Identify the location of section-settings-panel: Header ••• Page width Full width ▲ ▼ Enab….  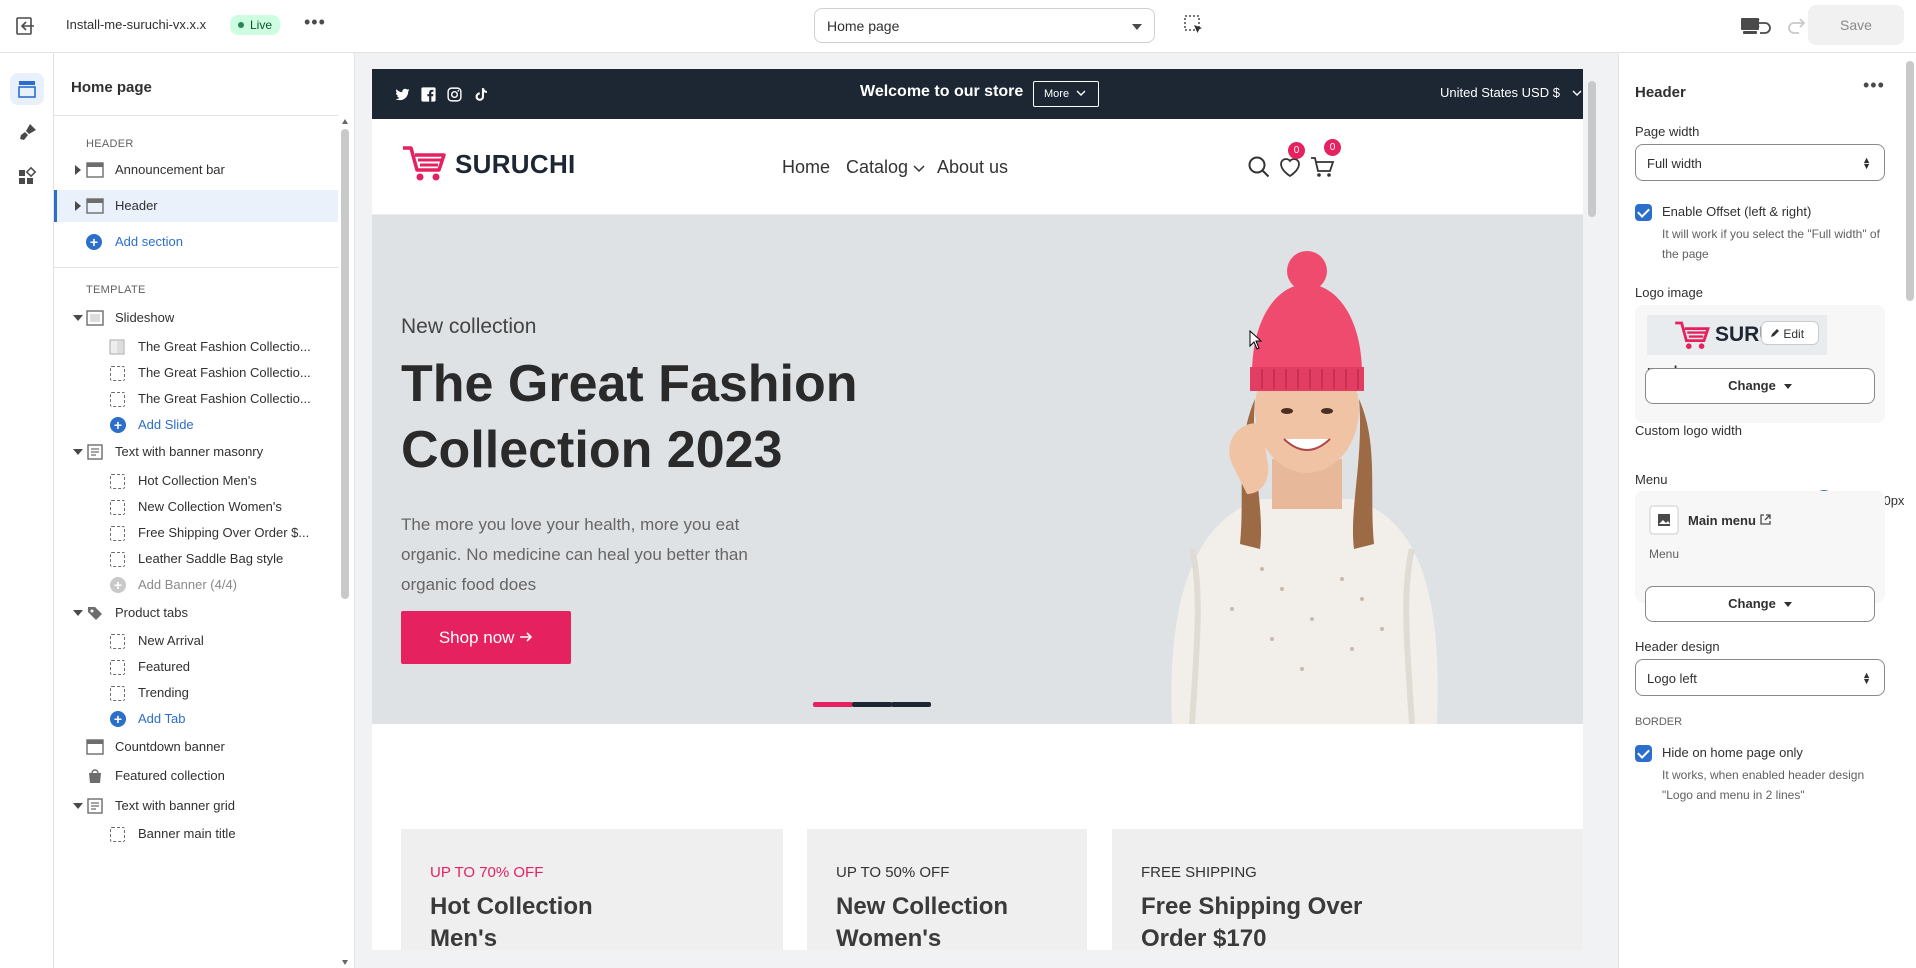
(1767, 510).